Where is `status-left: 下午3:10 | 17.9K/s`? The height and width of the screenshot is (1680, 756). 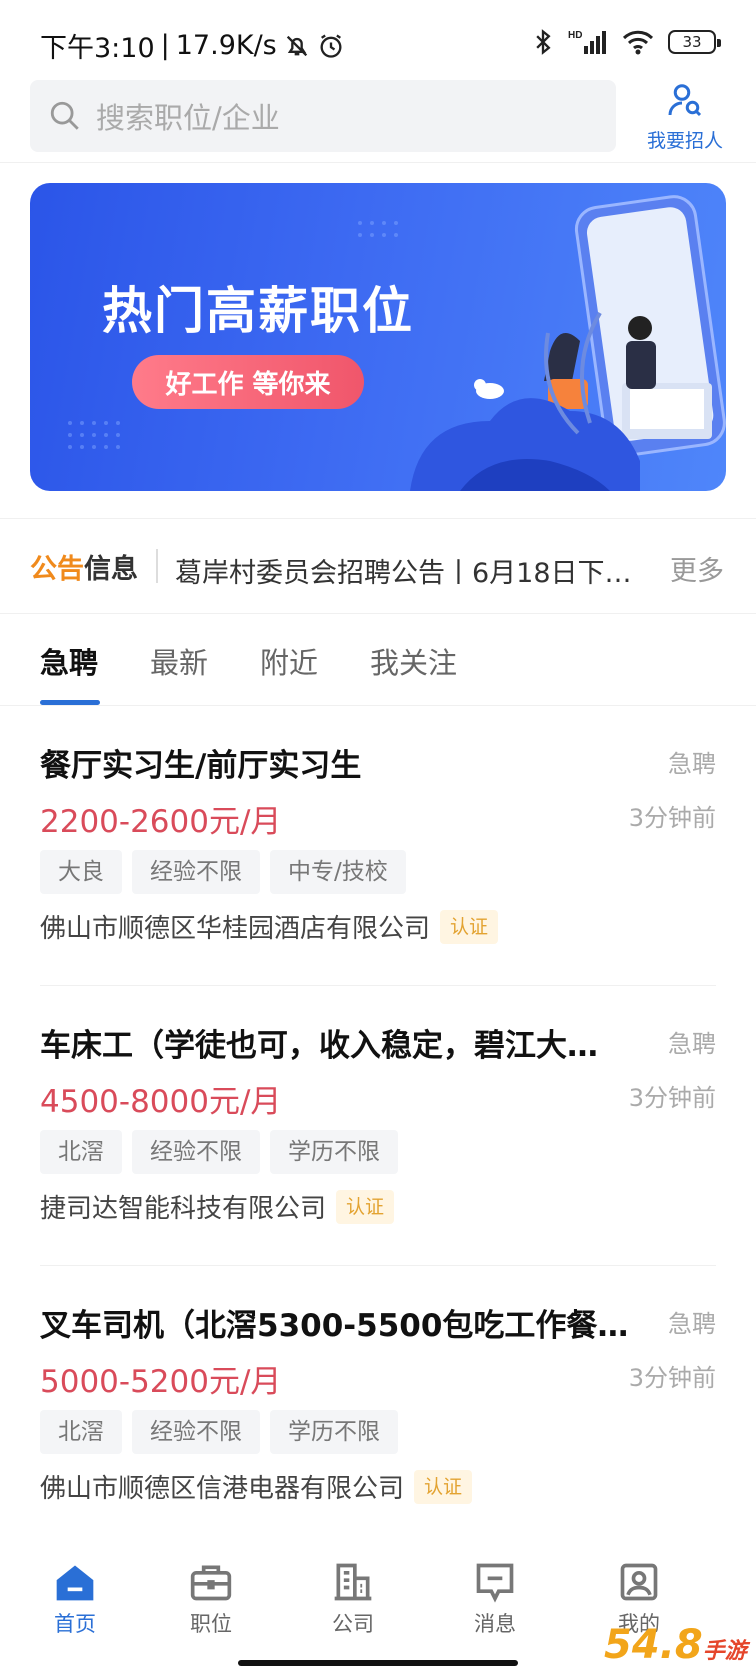 status-left: 下午3:10 | 17.9K/s is located at coordinates (192, 45).